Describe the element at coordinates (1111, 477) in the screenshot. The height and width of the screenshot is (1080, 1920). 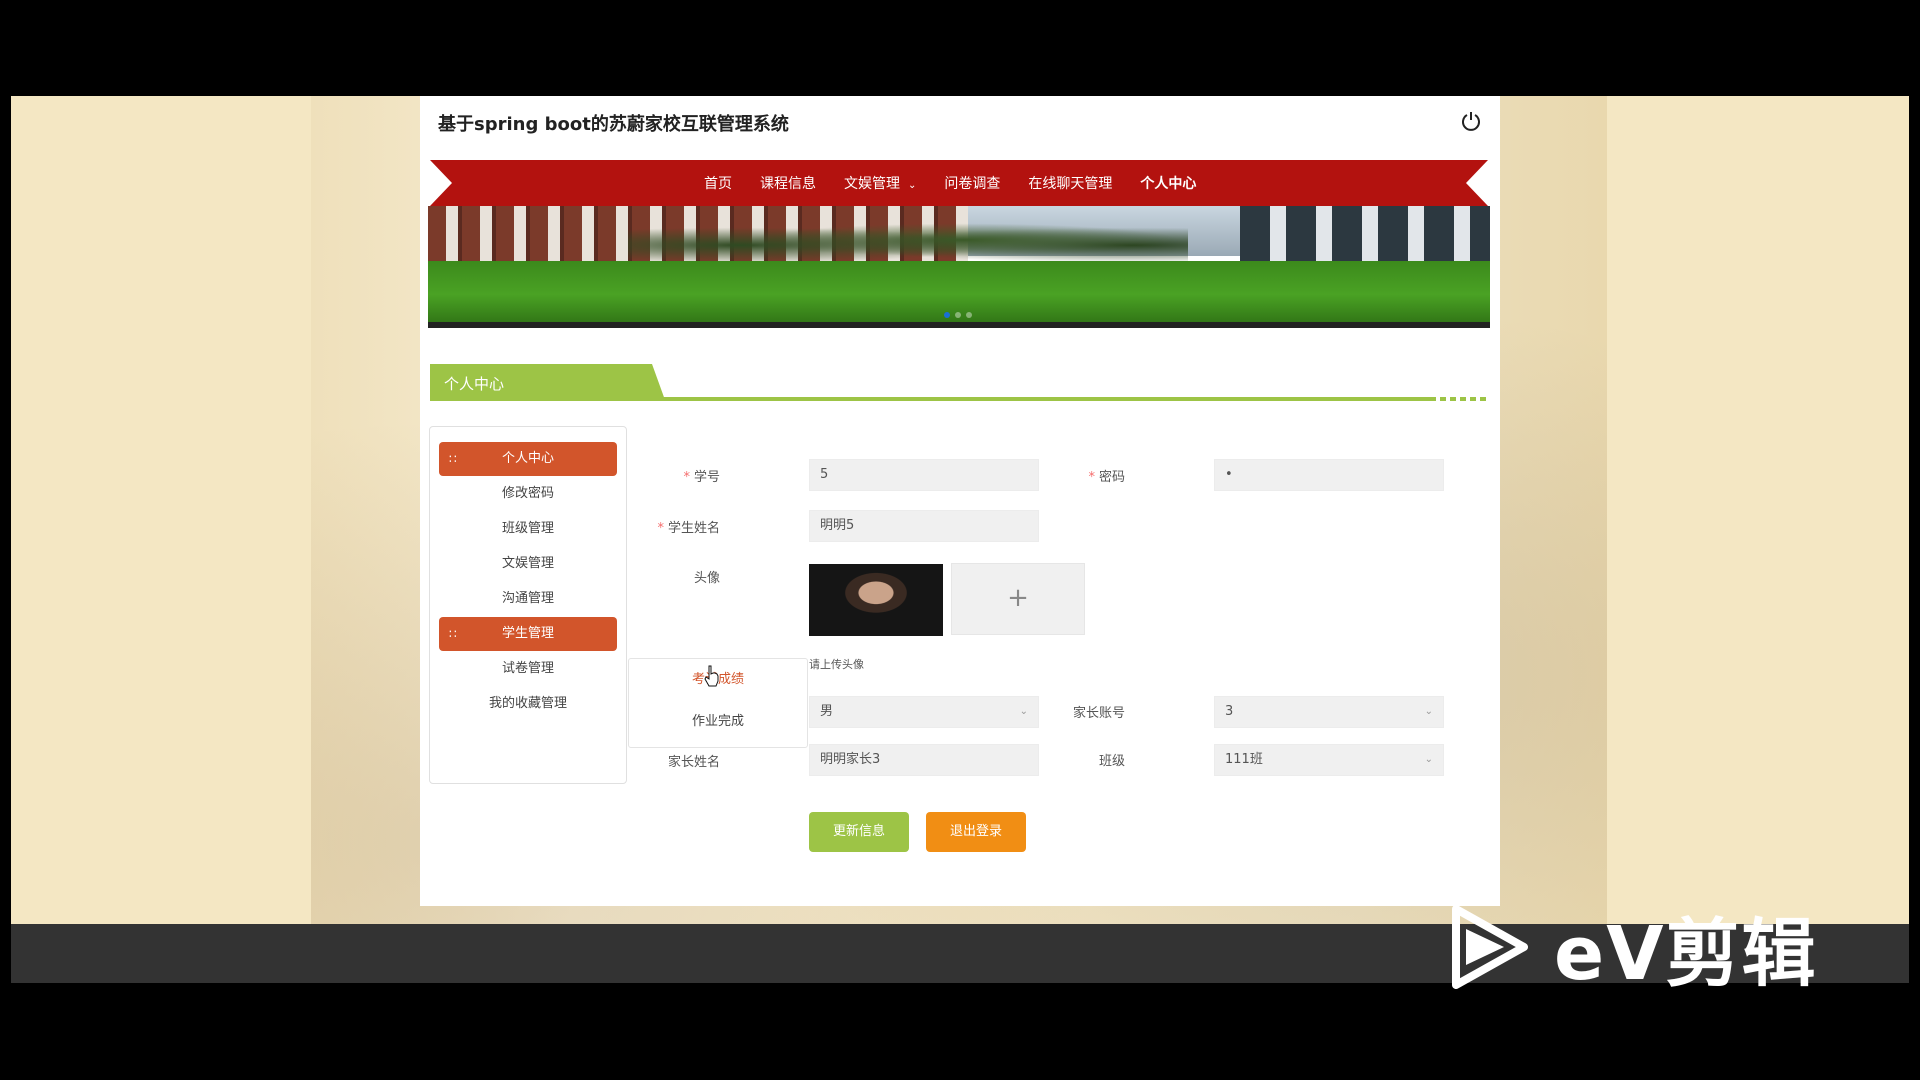
I see `password-label-text: 密码` at that location.